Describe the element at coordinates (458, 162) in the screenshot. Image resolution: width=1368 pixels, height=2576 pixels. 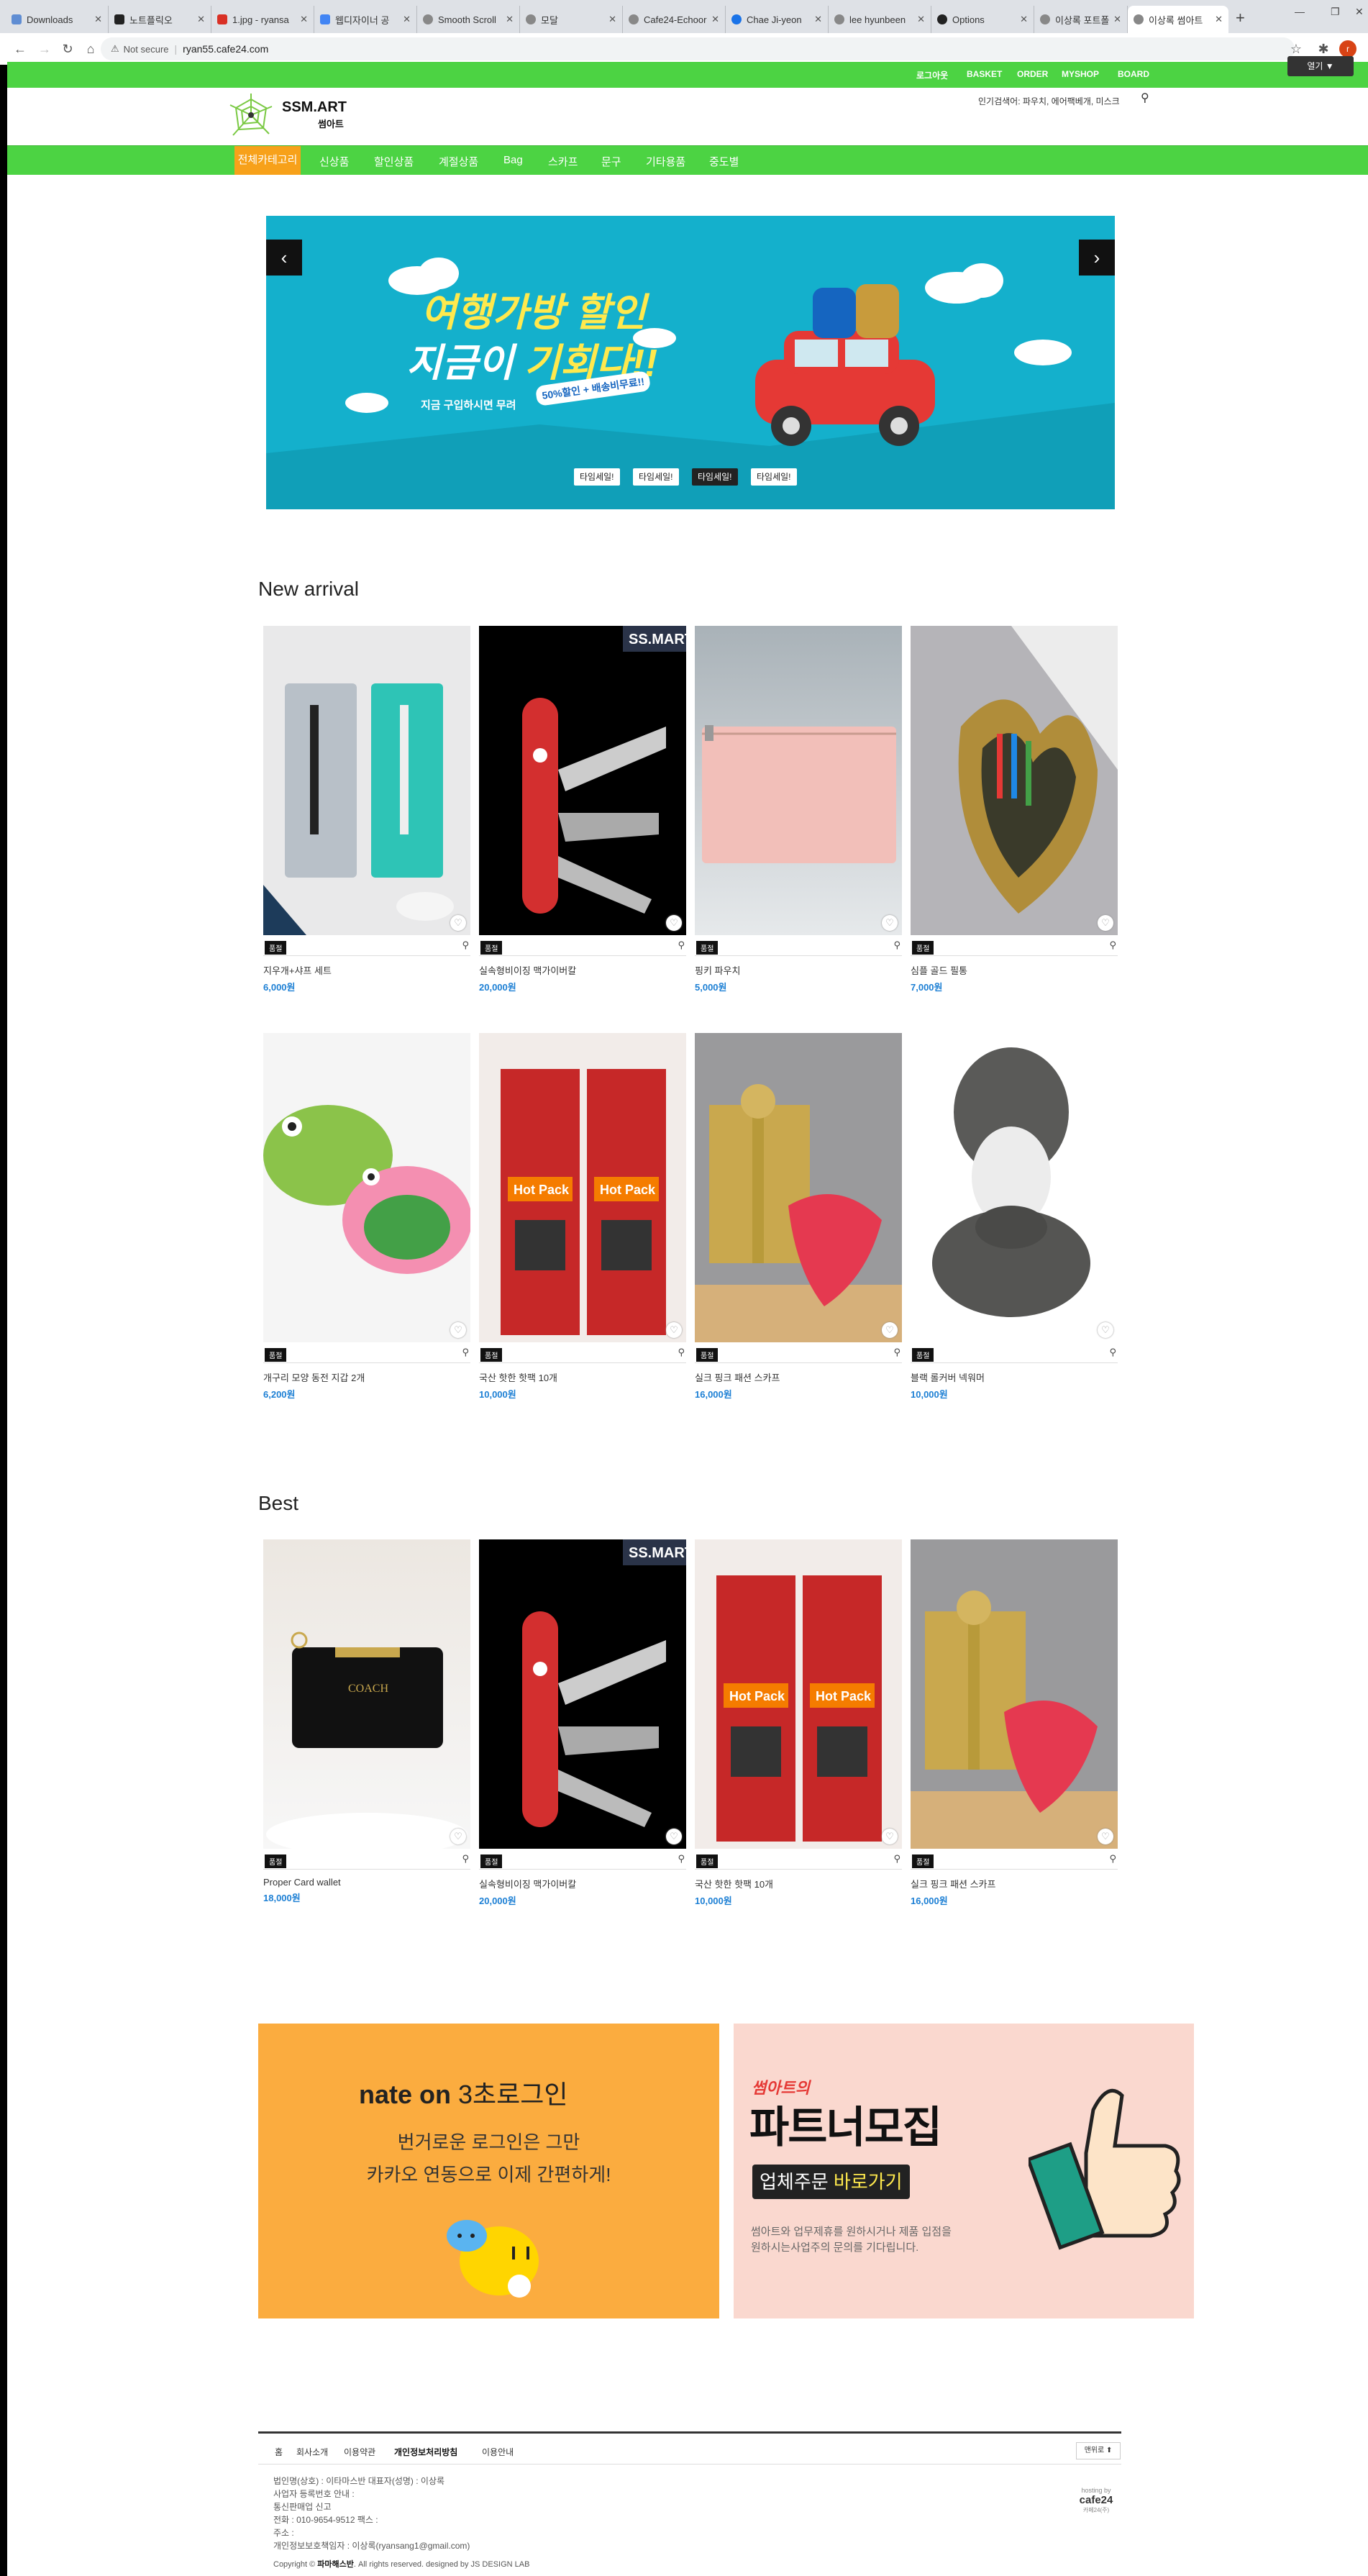
I see `nav-seasonal: 계절상품` at that location.